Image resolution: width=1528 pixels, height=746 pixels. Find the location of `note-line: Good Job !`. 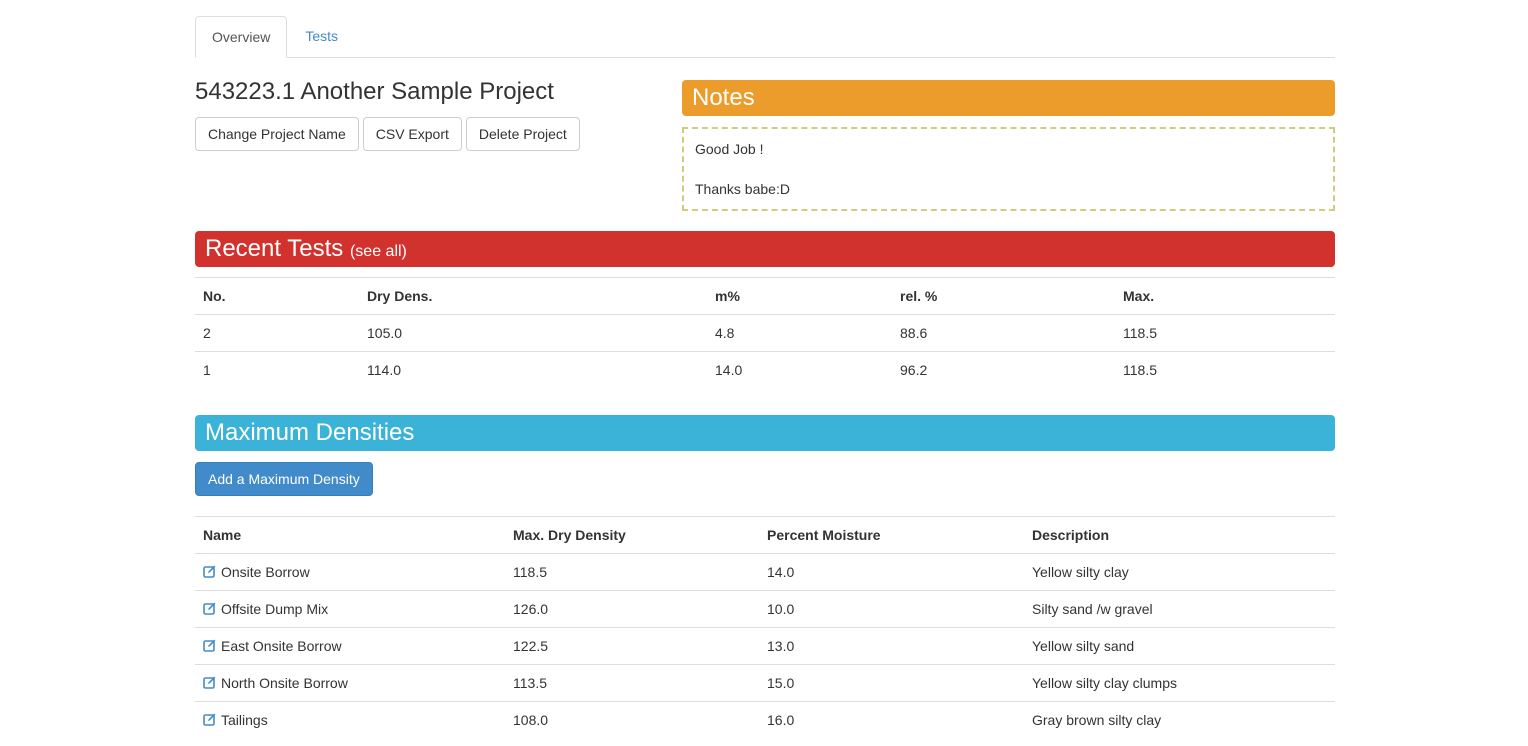

note-line: Good Job ! is located at coordinates (729, 149).